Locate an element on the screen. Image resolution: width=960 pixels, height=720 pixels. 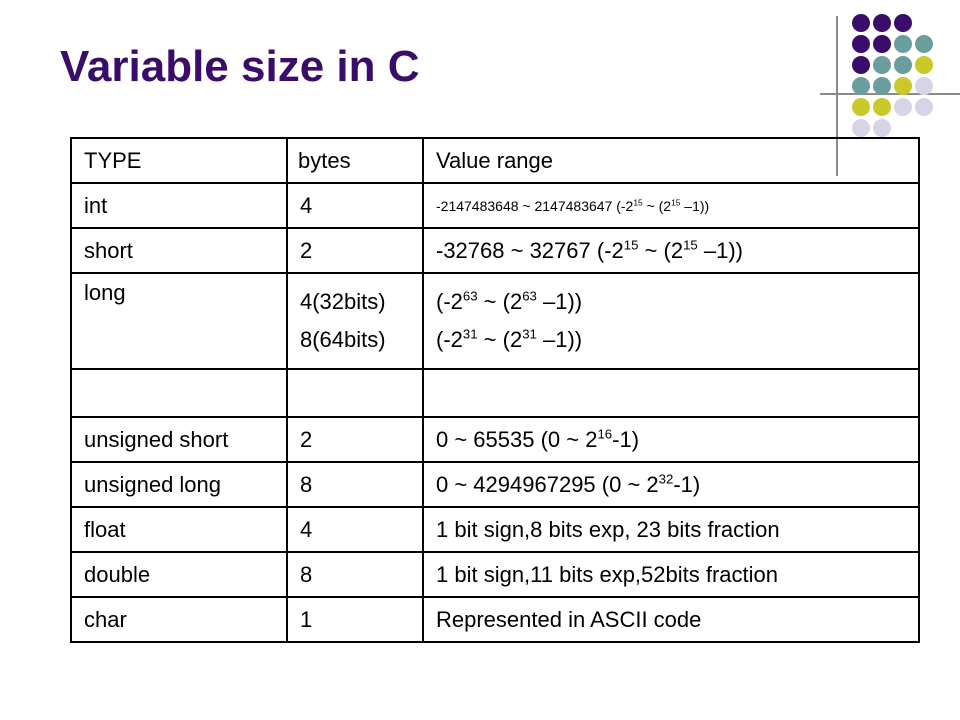
cell-bytes-line: 8(64bits) is located at coordinates (343, 339).